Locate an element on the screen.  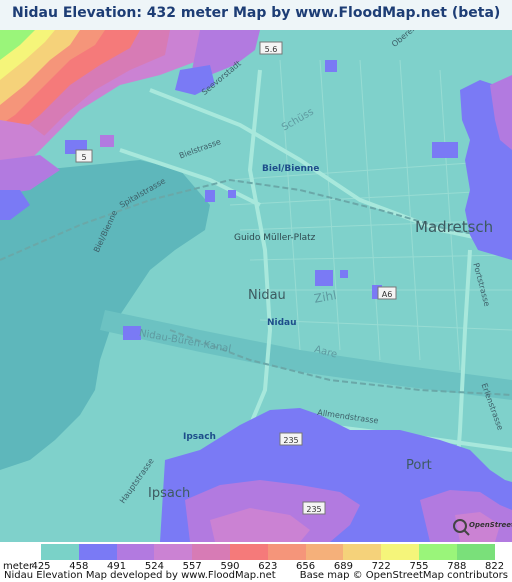
osm-badge-label: OpenStreetMap is located at coordinates (490, 525).